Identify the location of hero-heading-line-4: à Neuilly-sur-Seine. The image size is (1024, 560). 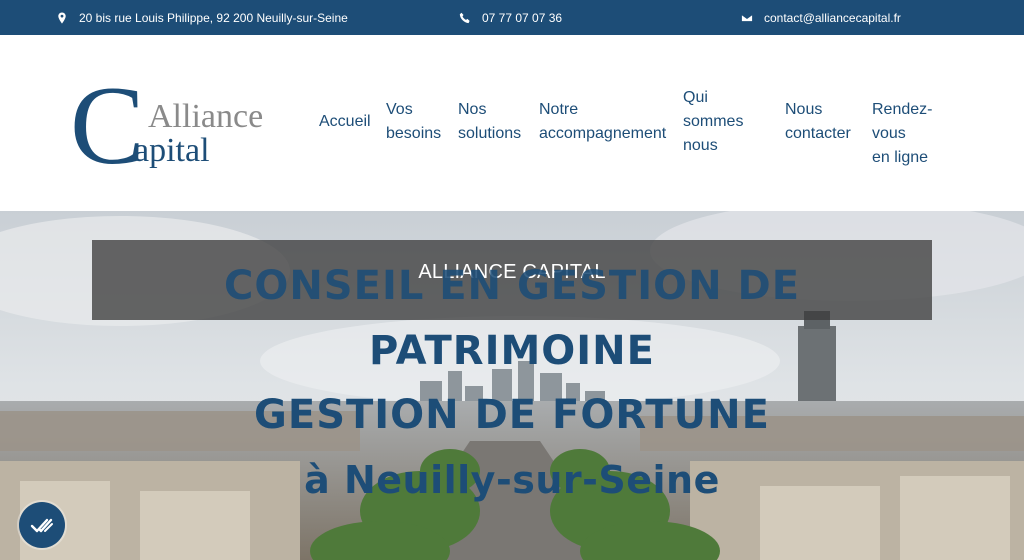
(512, 480).